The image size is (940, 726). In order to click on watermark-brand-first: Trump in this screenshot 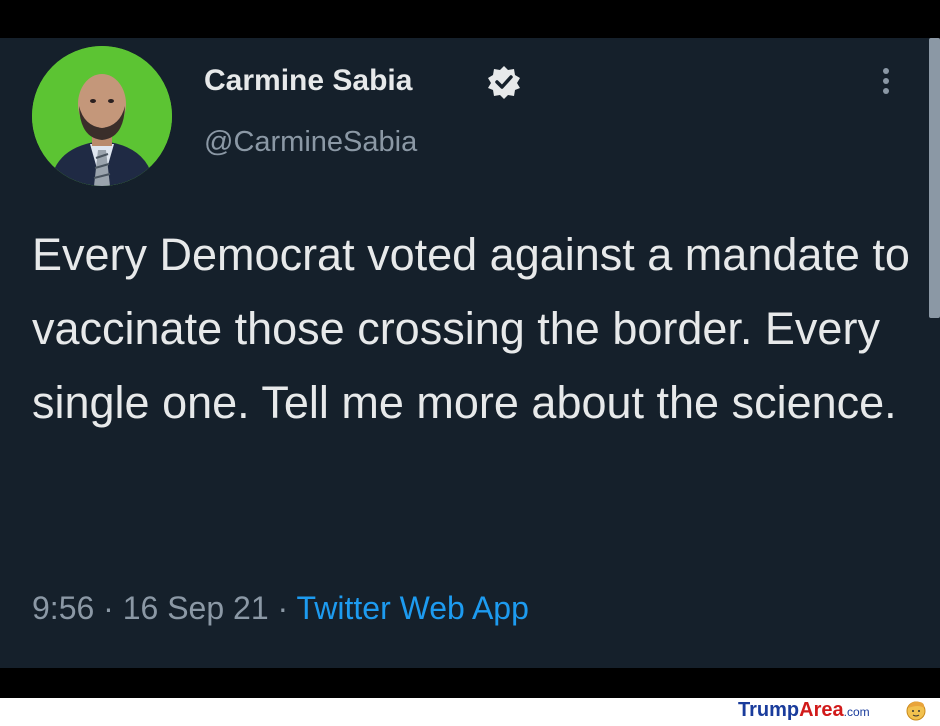, I will do `click(769, 710)`.